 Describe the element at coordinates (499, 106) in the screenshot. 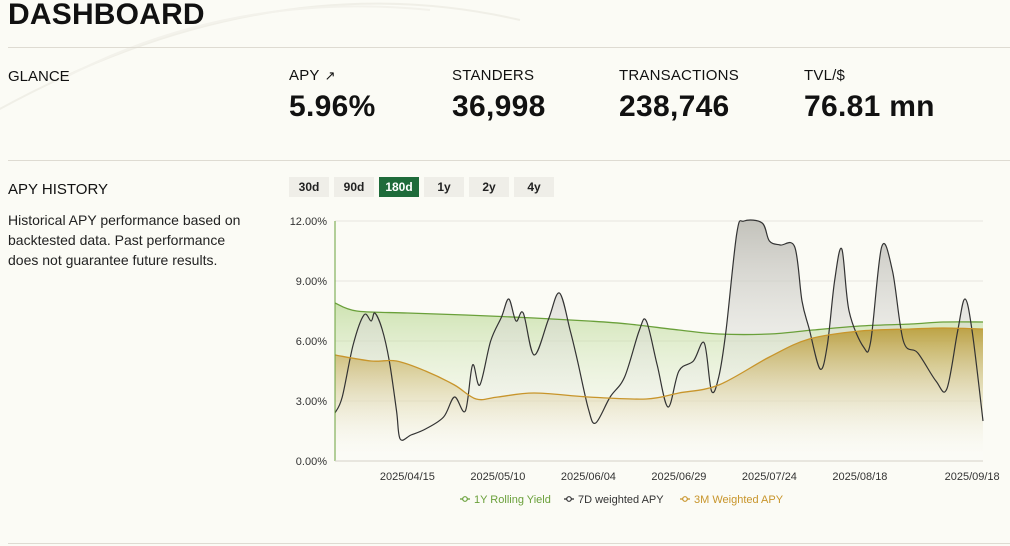

I see `stat-value: 36,998` at that location.